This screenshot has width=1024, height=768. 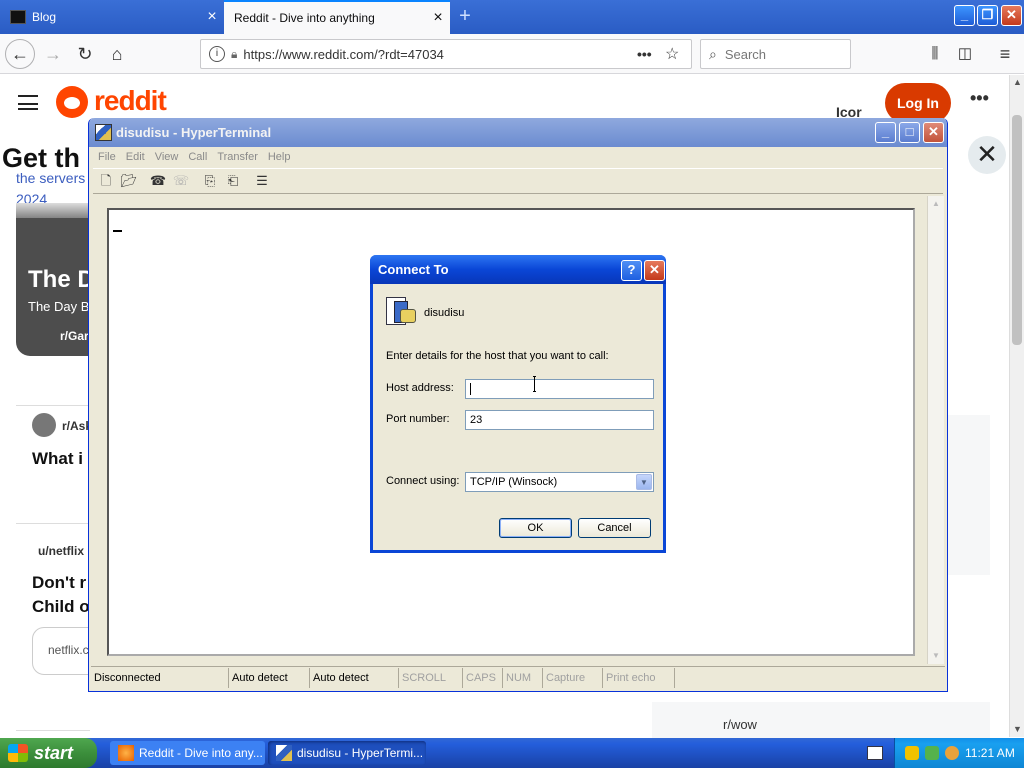 I want to click on reload-button: ↻, so click(x=85, y=54).